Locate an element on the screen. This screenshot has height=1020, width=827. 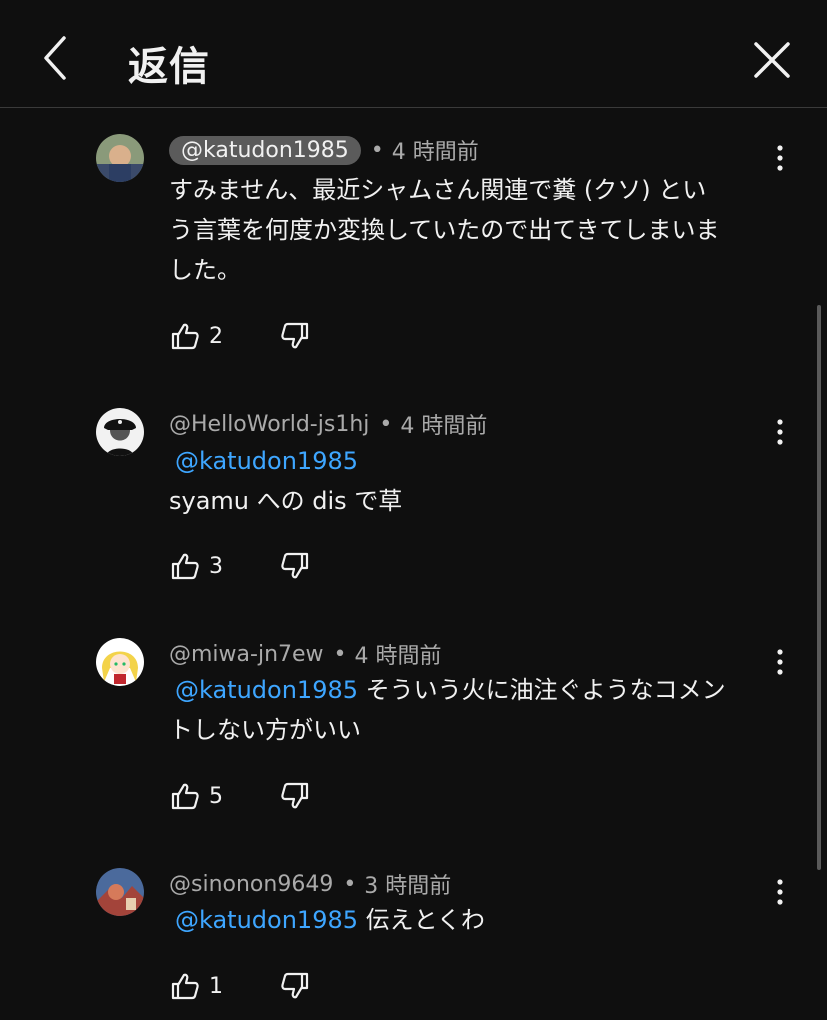
comment-author: @katudon1985 is located at coordinates (265, 150).